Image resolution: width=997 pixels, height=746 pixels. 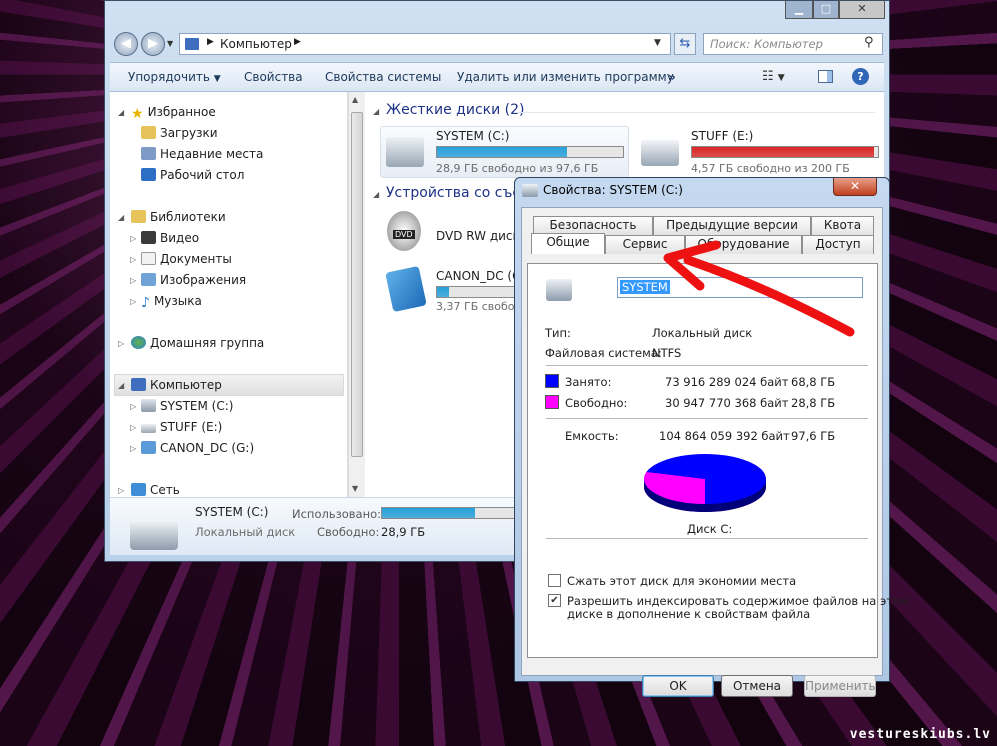 I want to click on nav-drive-g-label: CANON_DC (G:), so click(x=207, y=448).